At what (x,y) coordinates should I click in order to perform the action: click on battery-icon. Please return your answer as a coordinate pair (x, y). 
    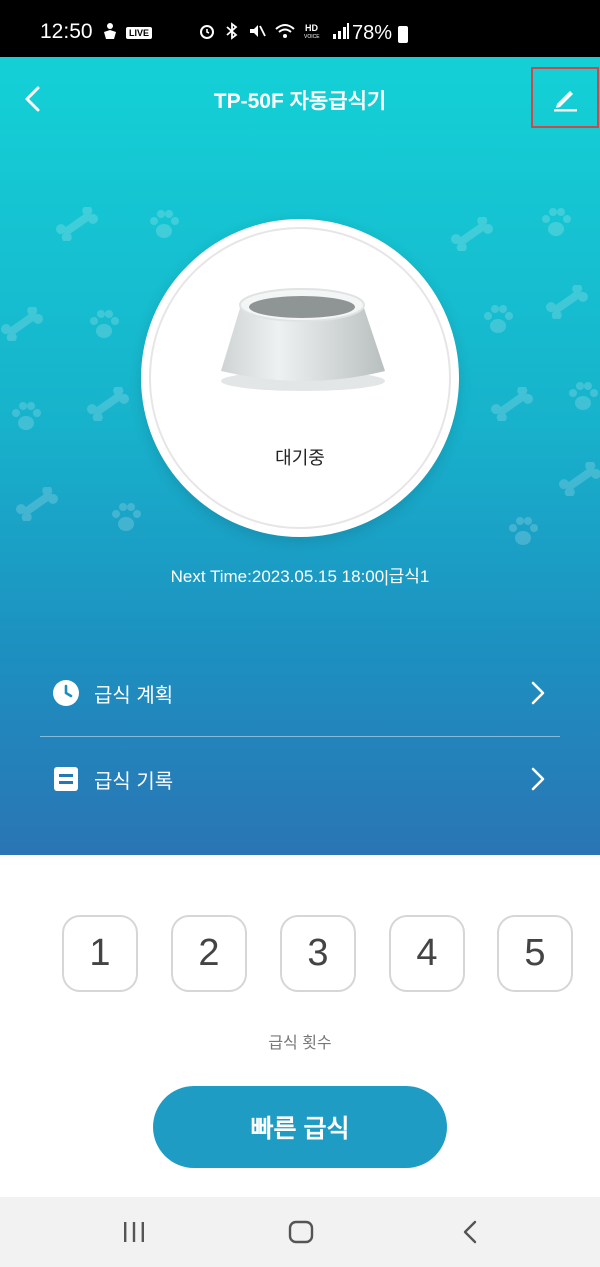
    Looking at the image, I should click on (403, 34).